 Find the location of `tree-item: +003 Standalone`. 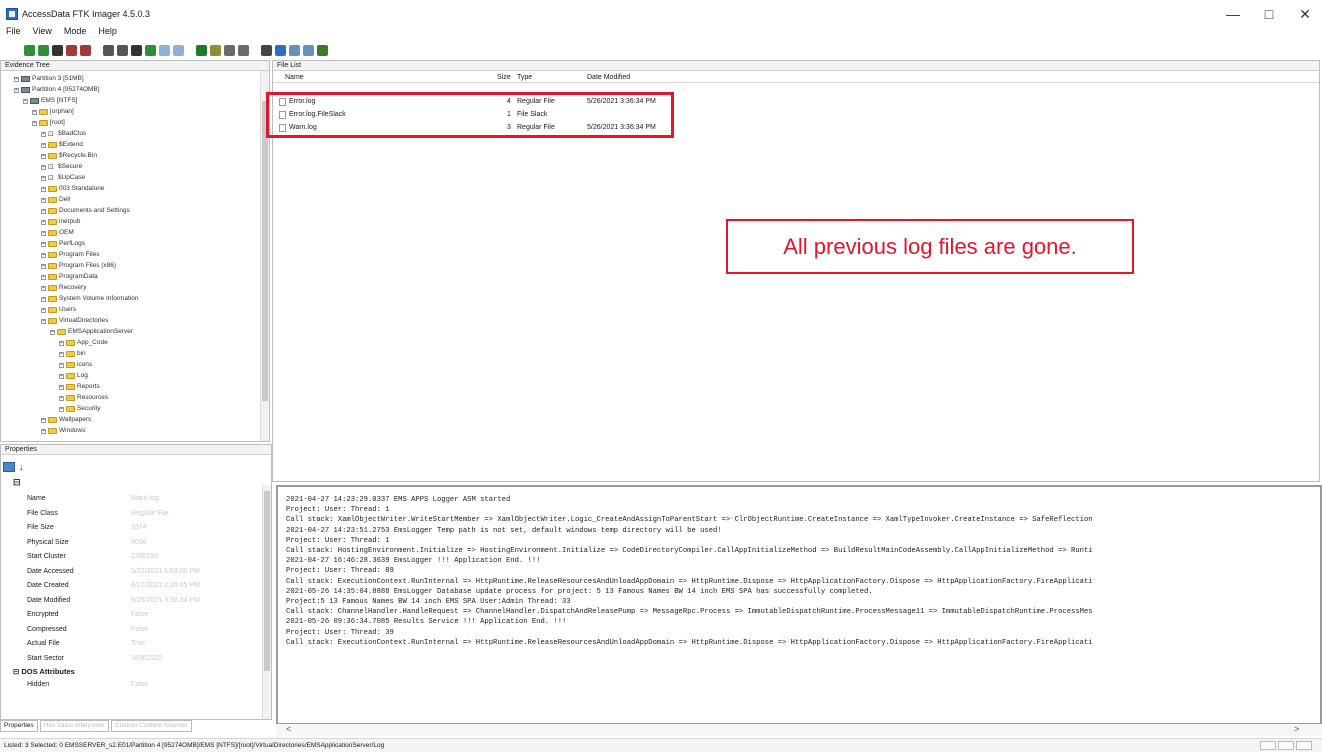

tree-item: +003 Standalone is located at coordinates (73, 189).